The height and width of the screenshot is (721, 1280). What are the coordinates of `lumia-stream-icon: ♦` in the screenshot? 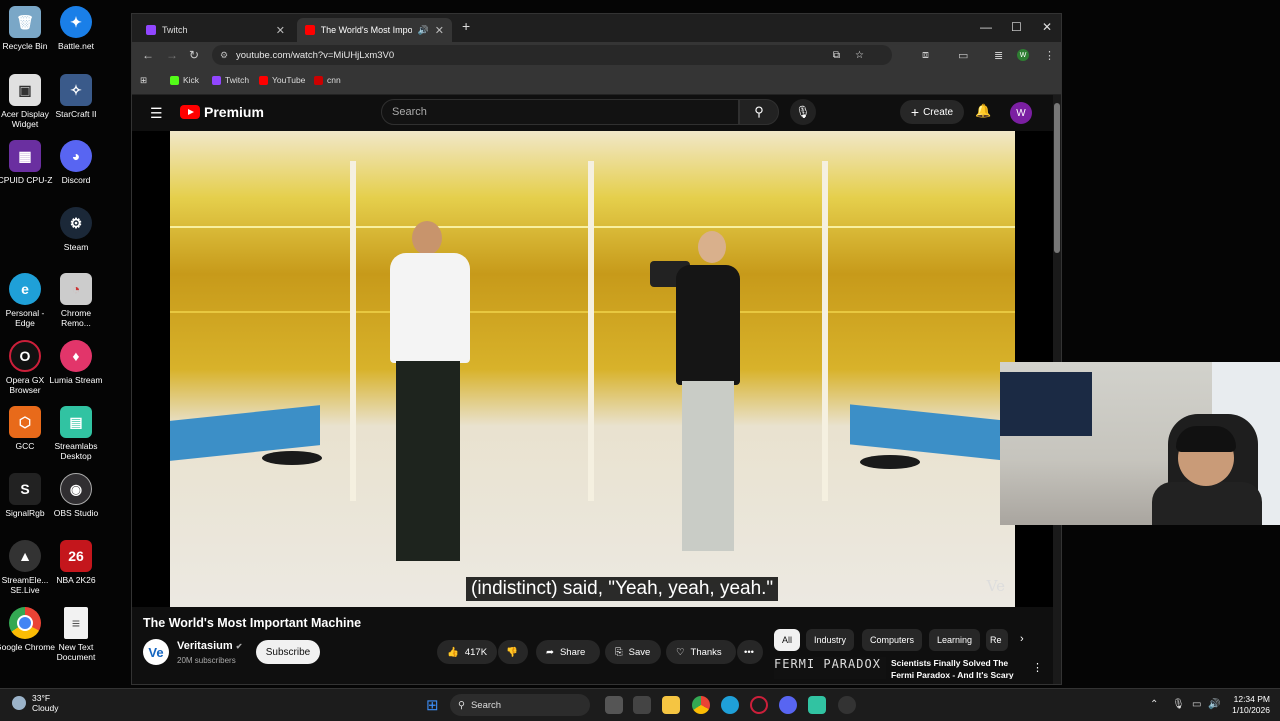 It's located at (76, 356).